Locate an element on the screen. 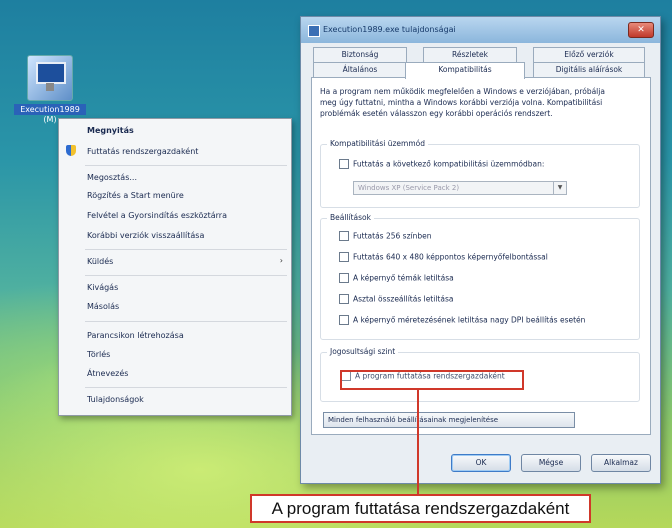  tab-previous-versions: Előző verziók is located at coordinates (589, 54).